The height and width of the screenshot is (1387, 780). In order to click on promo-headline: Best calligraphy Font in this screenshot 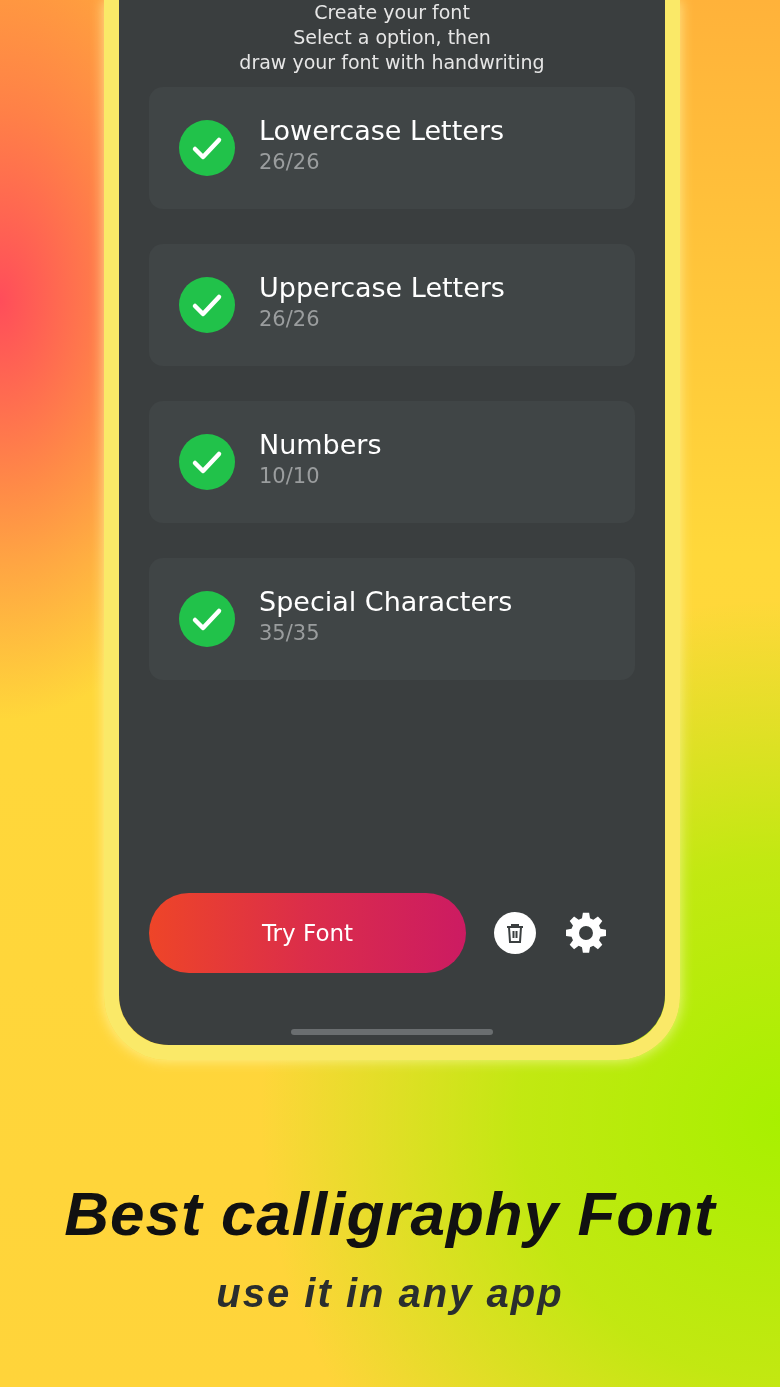, I will do `click(390, 1213)`.